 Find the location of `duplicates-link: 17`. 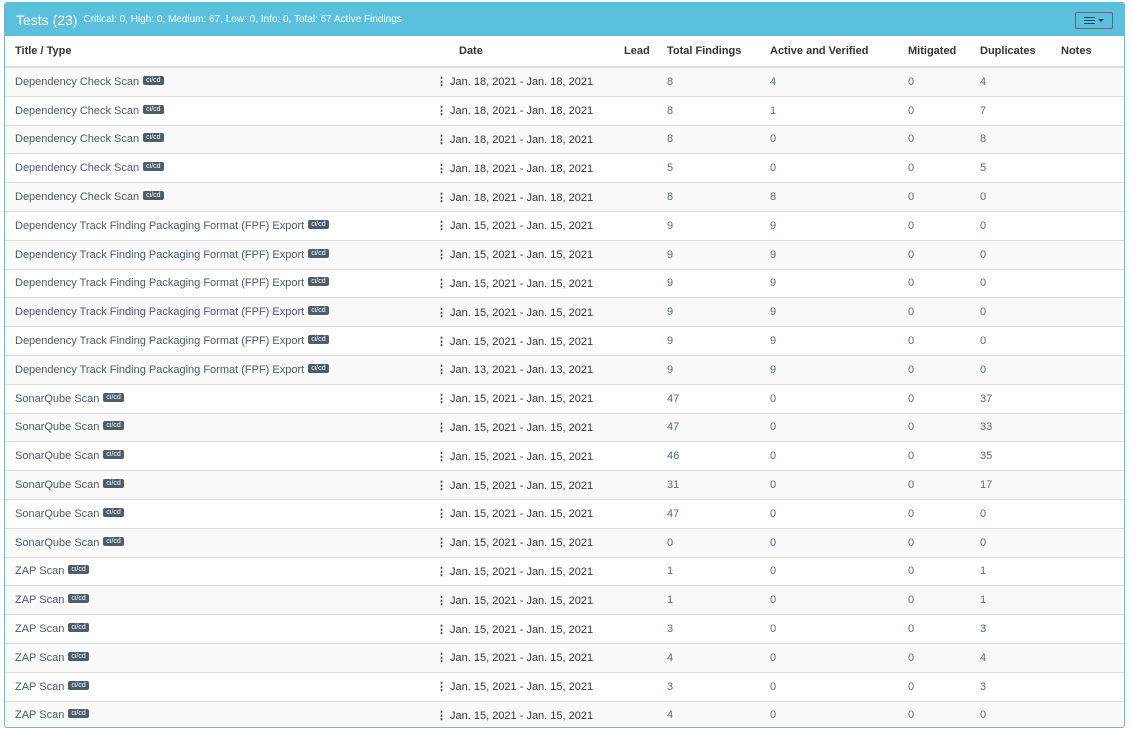

duplicates-link: 17 is located at coordinates (986, 485).